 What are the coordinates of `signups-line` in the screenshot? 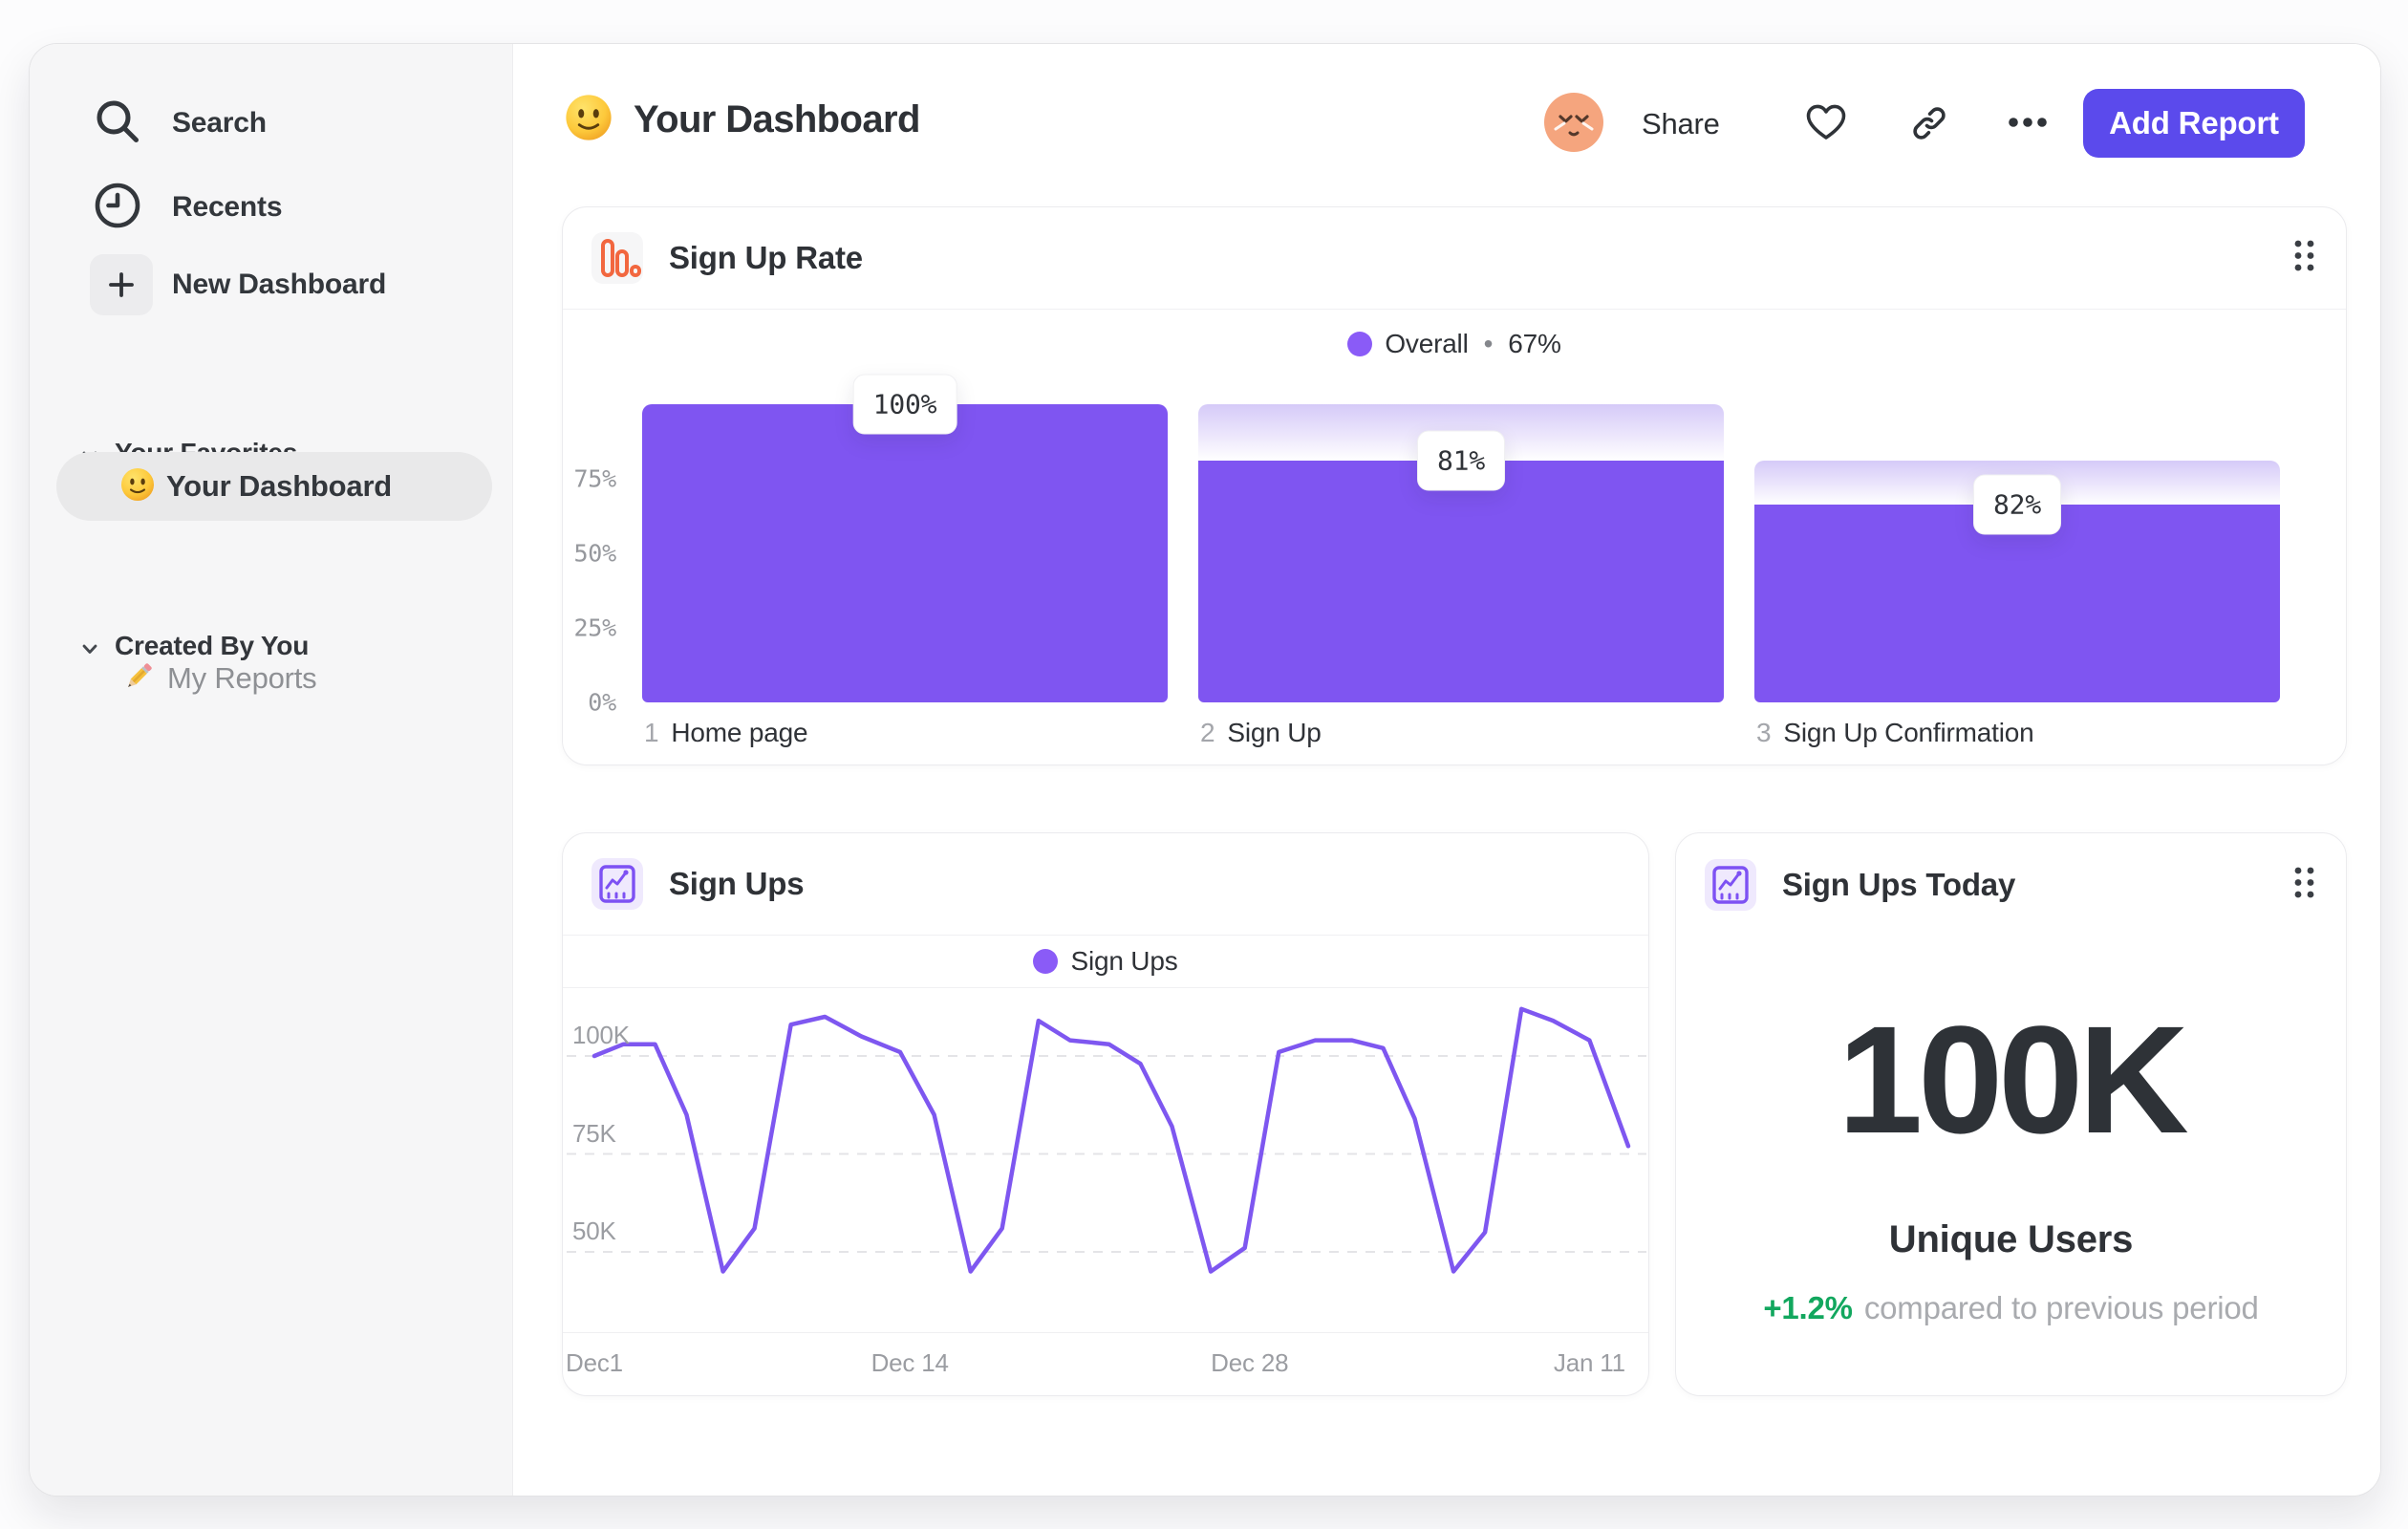 It's located at (1111, 1140).